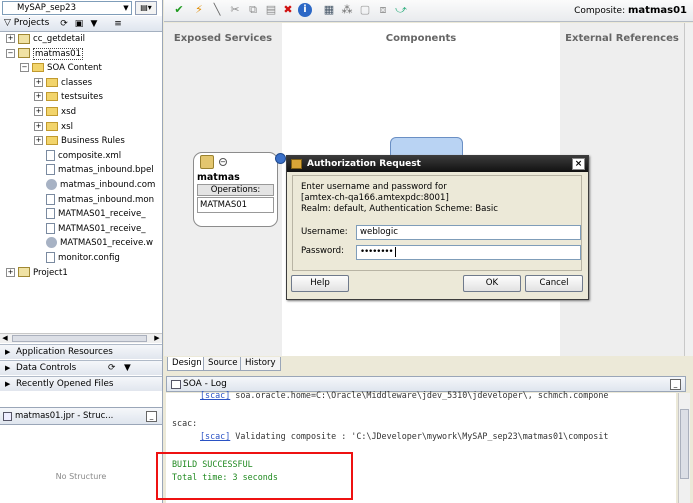 This screenshot has width=693, height=503. I want to click on tree-item-label: xsd, so click(69, 112).